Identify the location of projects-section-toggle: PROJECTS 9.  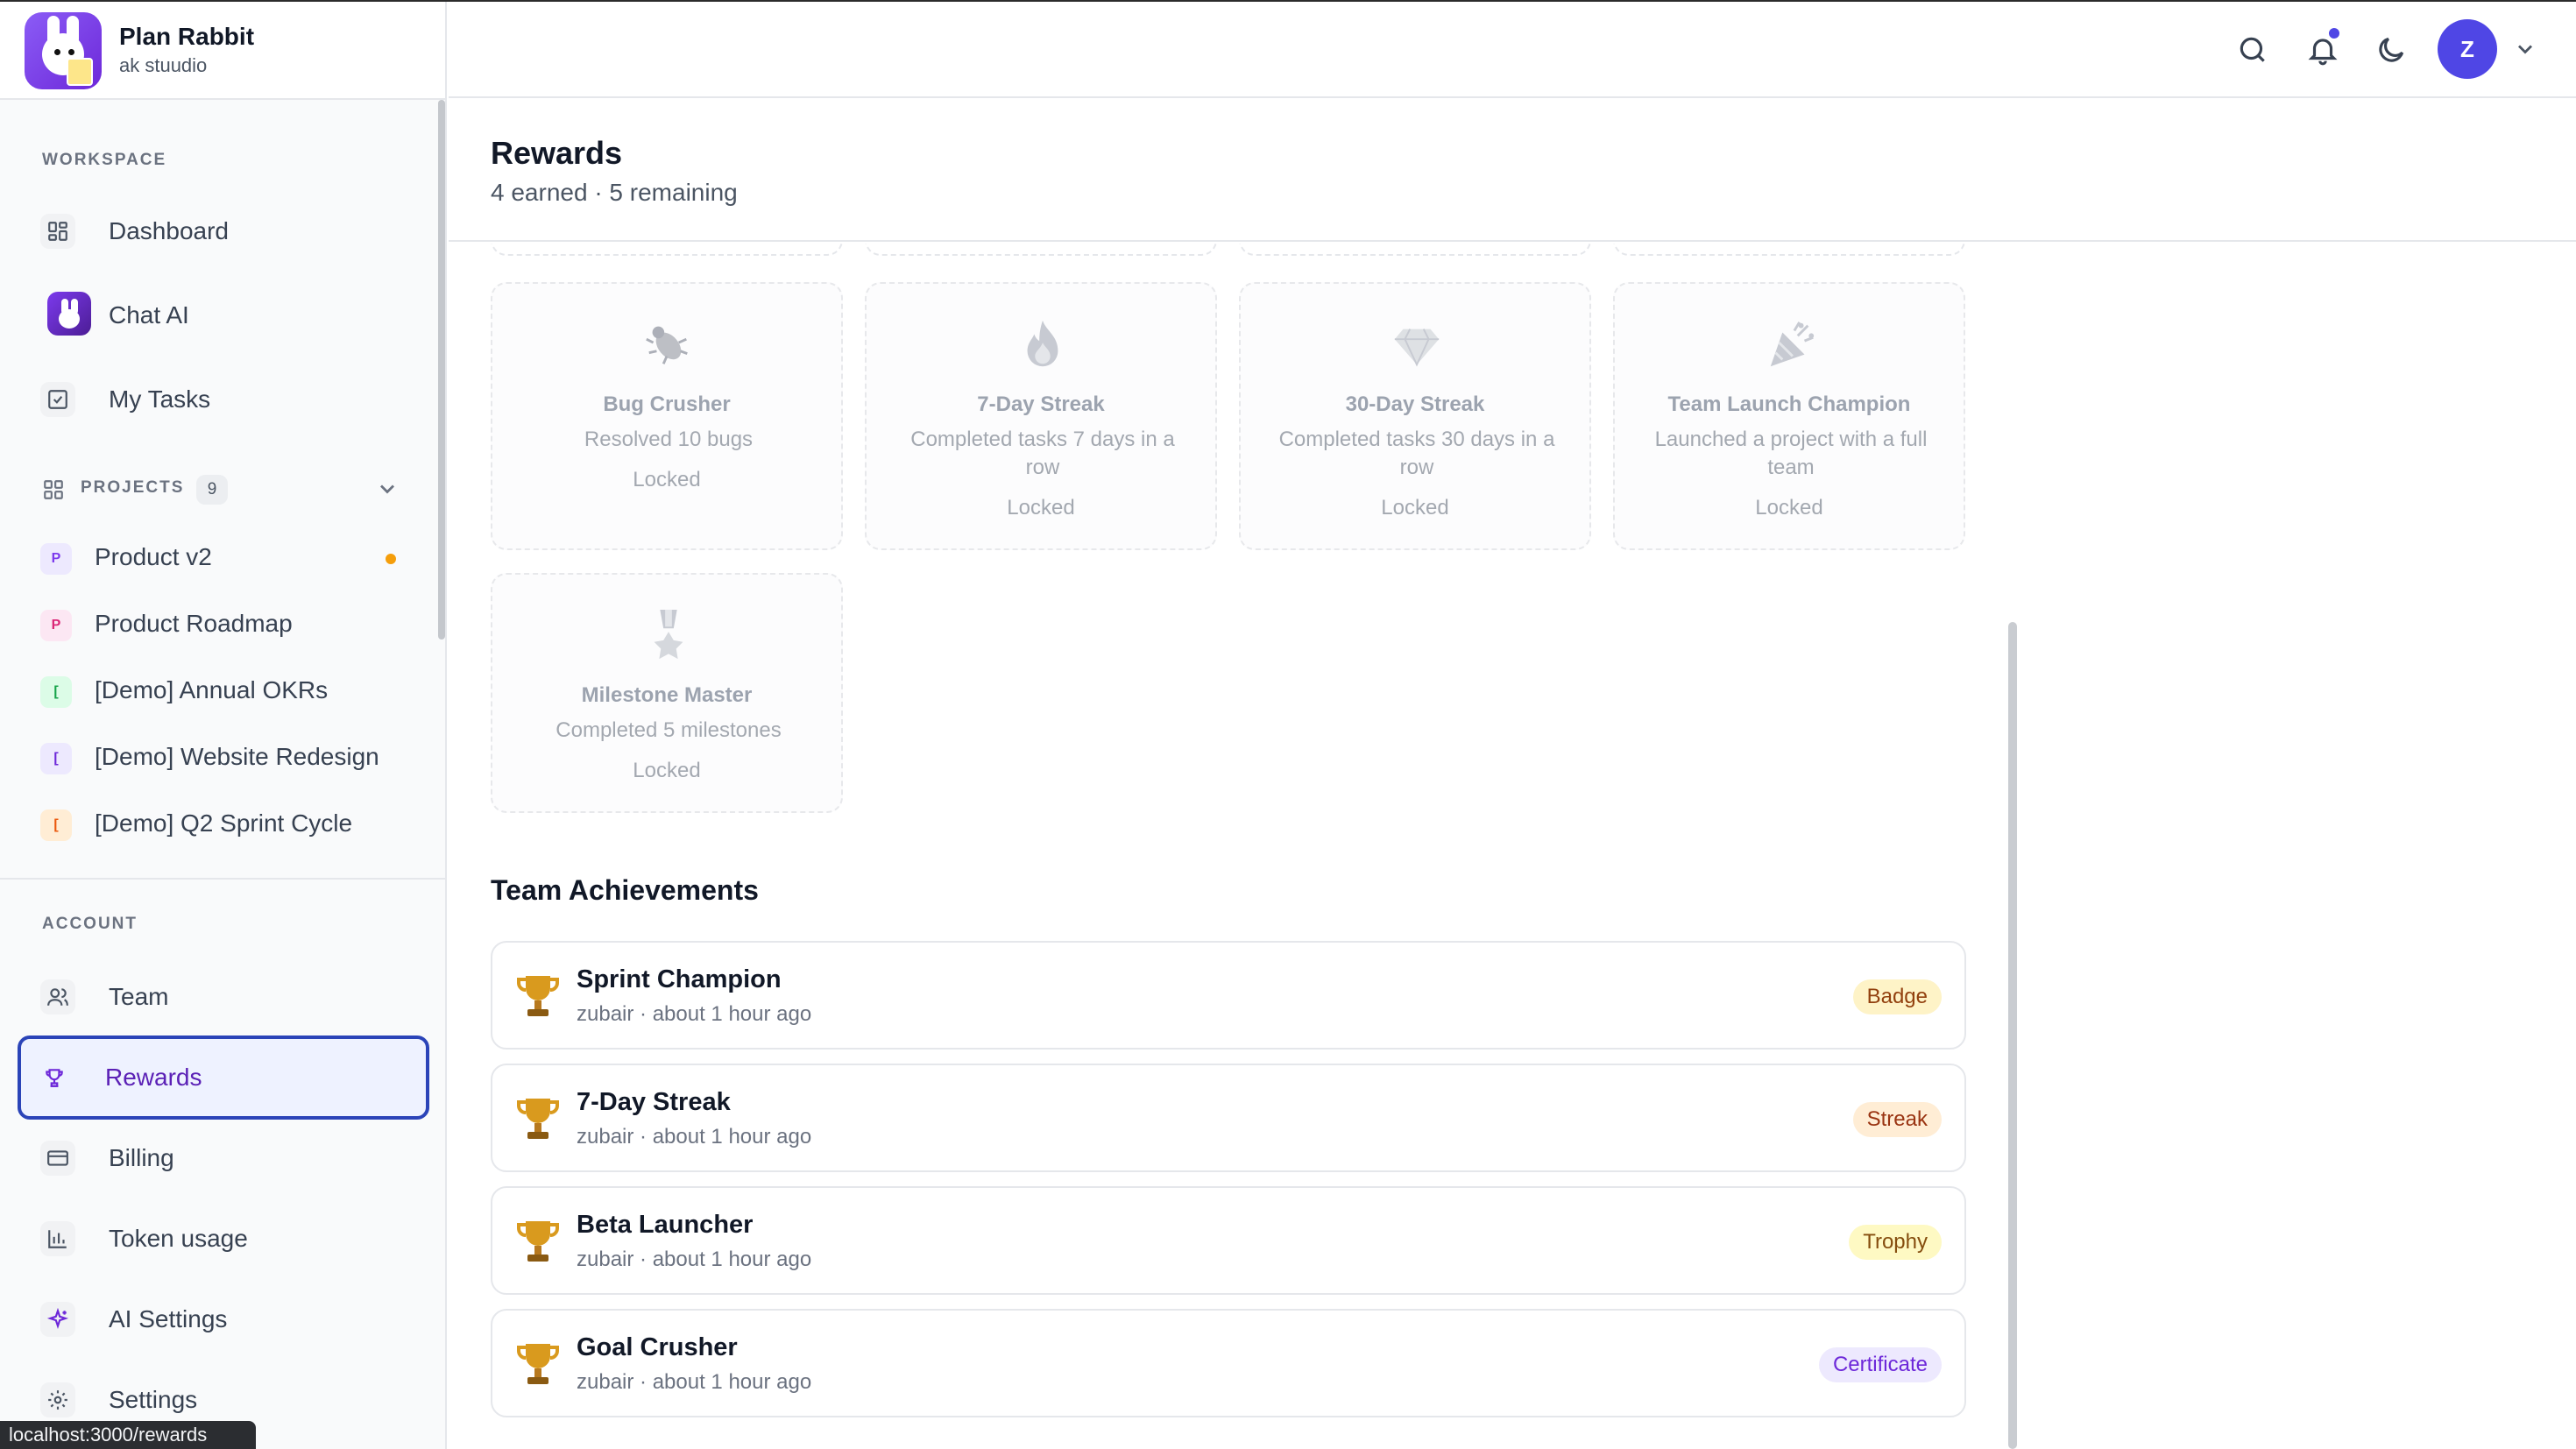
(226, 490).